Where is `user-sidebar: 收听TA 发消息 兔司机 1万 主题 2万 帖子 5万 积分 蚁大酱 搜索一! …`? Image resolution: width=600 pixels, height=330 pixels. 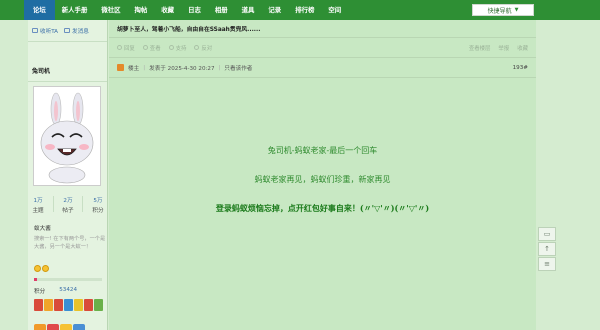 user-sidebar: 收听TA 发消息 兔司机 1万 主题 2万 帖子 5万 积分 蚁大酱 搜索一! … is located at coordinates (68, 175).